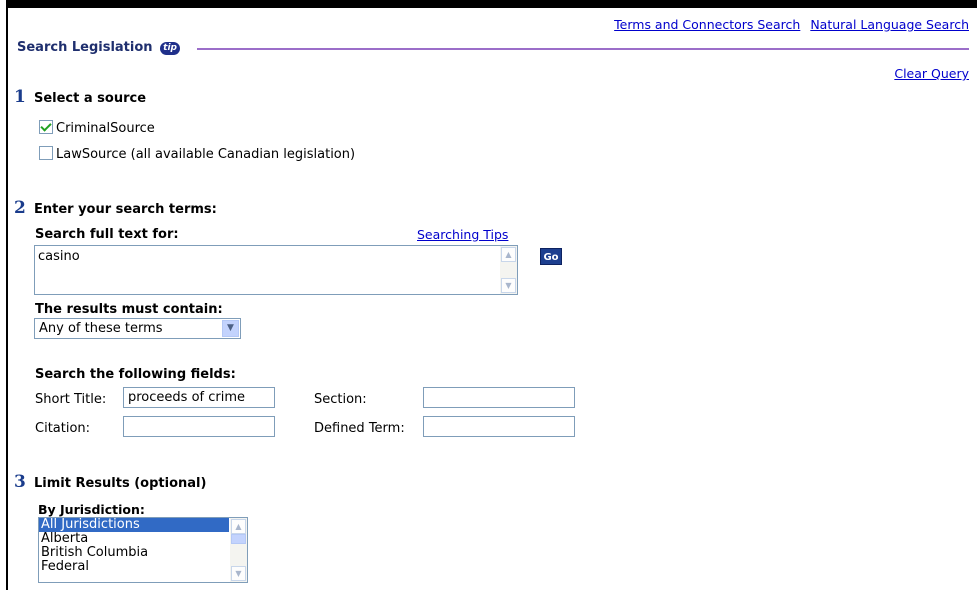  Describe the element at coordinates (7, 295) in the screenshot. I see `window-left-border` at that location.